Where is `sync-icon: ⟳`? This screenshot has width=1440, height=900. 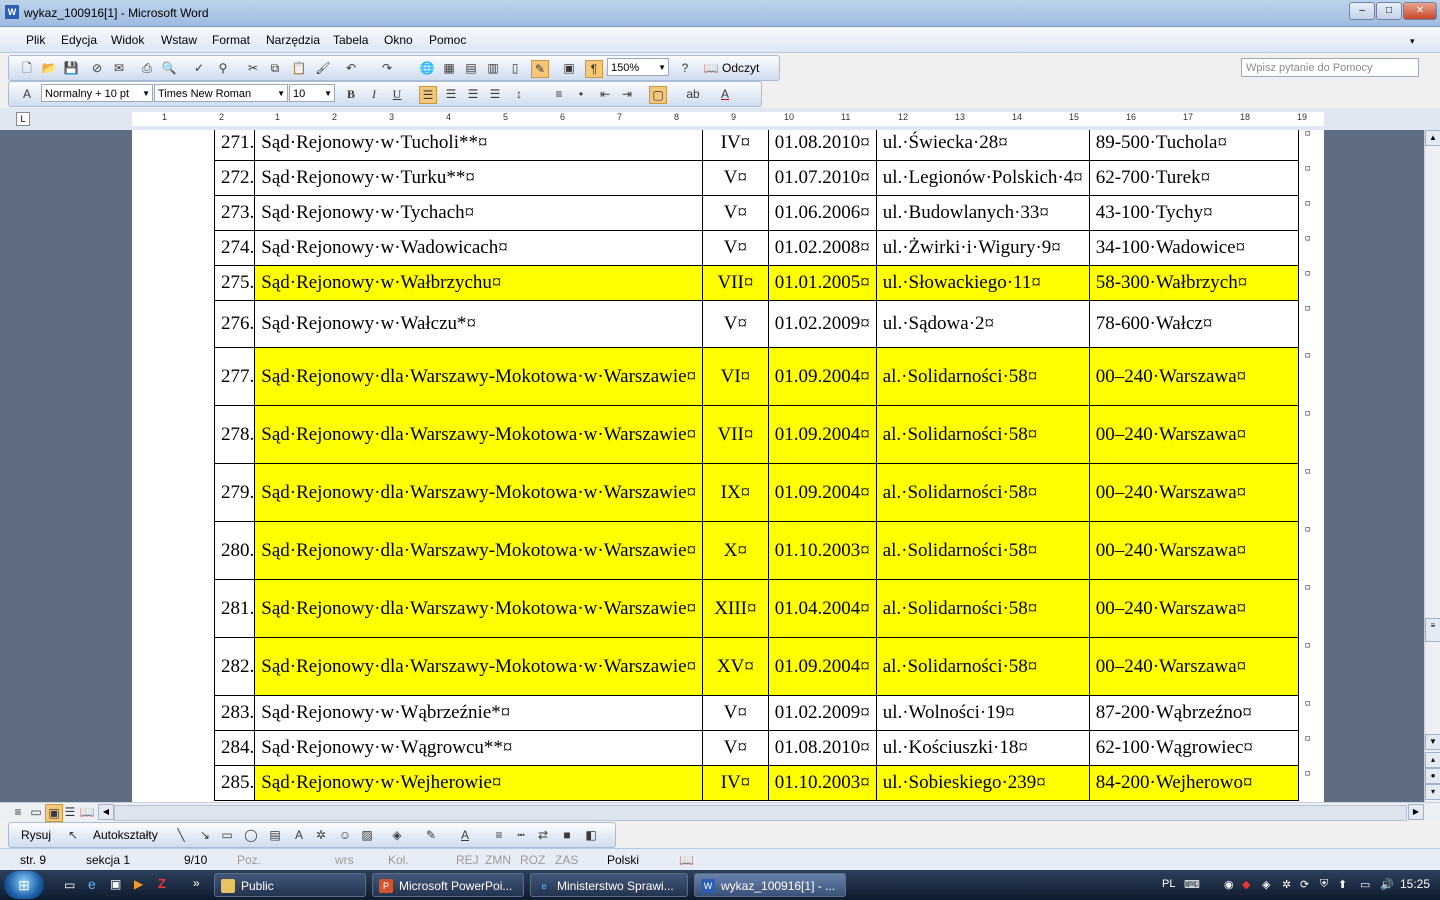 sync-icon: ⟳ is located at coordinates (1304, 884).